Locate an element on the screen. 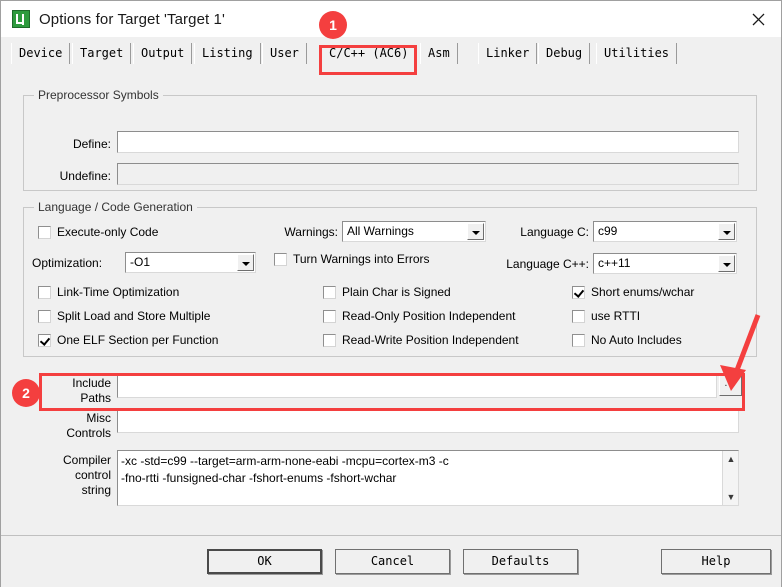  optimization-select: -O1 is located at coordinates (190, 262).